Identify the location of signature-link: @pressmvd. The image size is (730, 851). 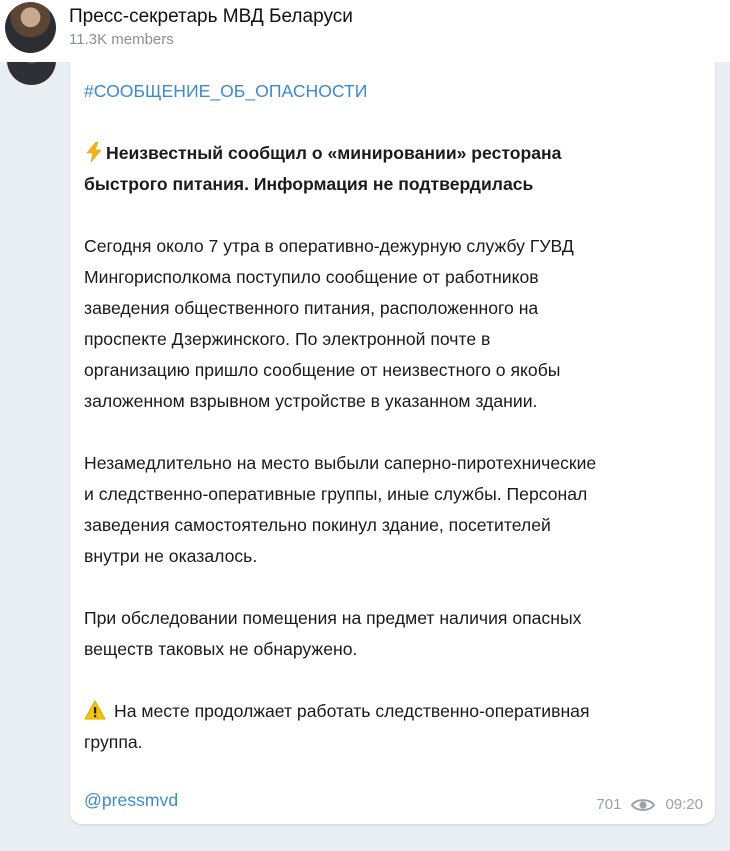
(131, 800).